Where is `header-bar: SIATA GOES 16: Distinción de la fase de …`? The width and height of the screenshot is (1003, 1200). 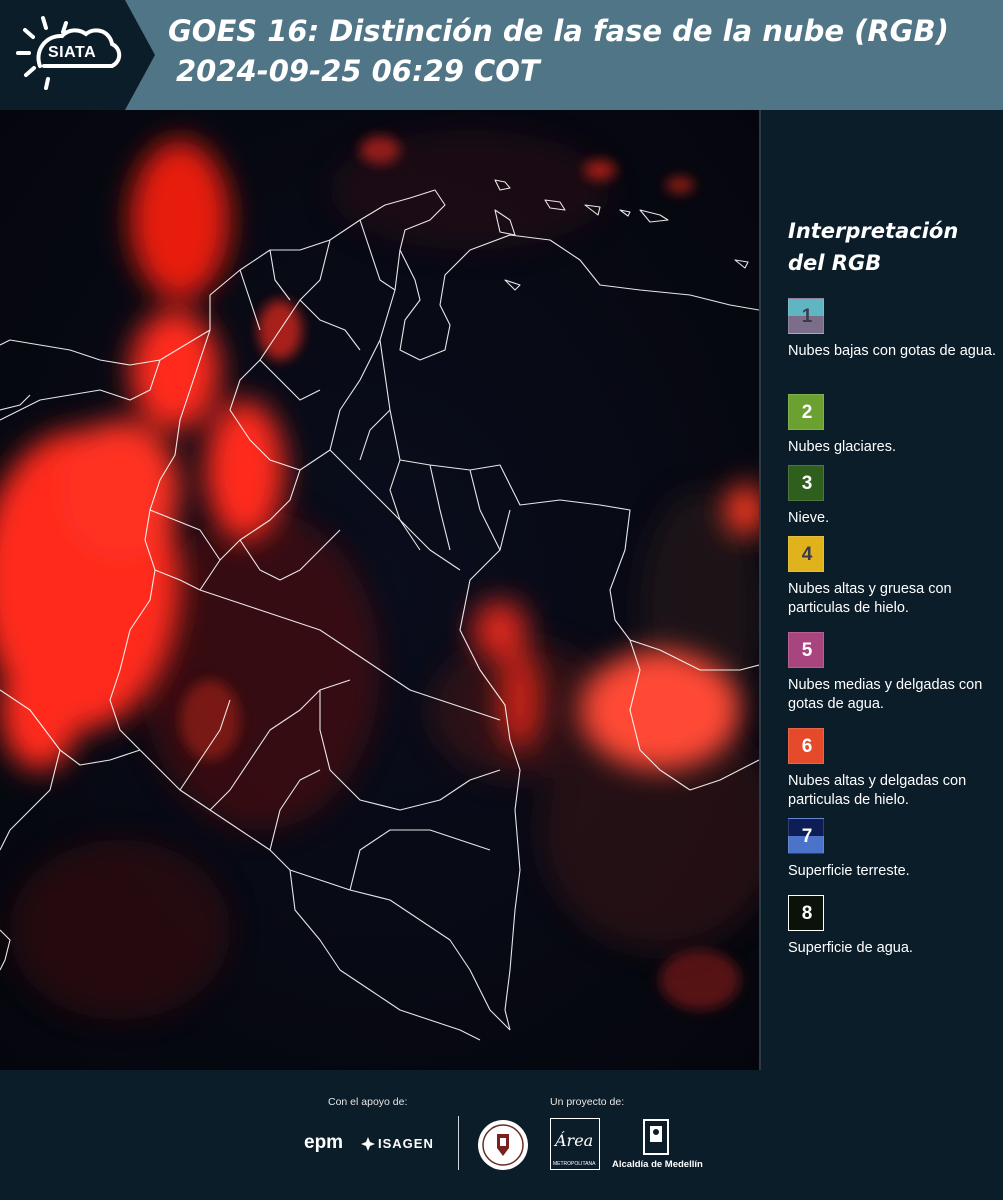 header-bar: SIATA GOES 16: Distinción de la fase de … is located at coordinates (501, 55).